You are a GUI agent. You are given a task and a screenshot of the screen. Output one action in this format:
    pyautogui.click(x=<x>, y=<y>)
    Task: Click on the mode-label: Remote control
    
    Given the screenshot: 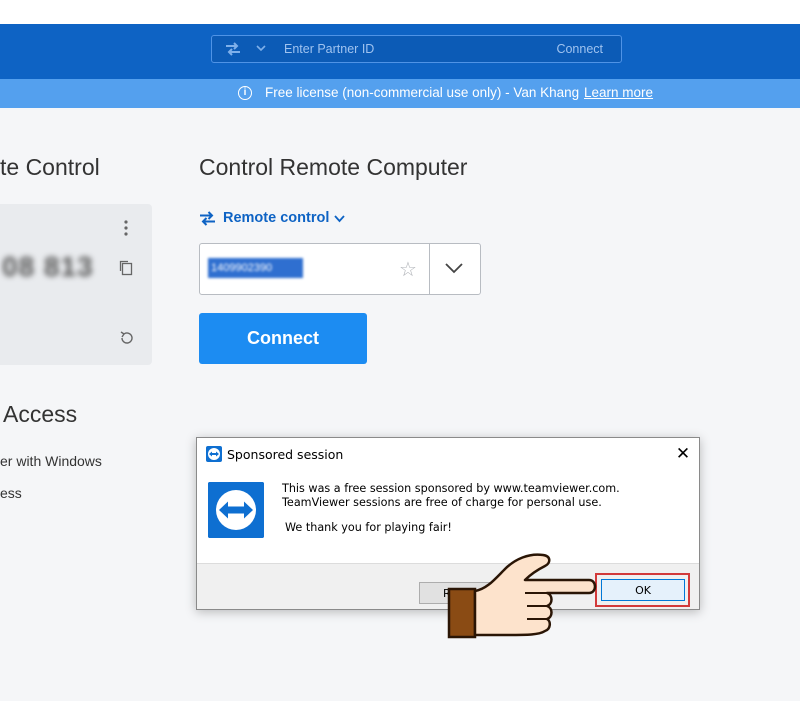 What is the action you would take?
    pyautogui.click(x=276, y=218)
    